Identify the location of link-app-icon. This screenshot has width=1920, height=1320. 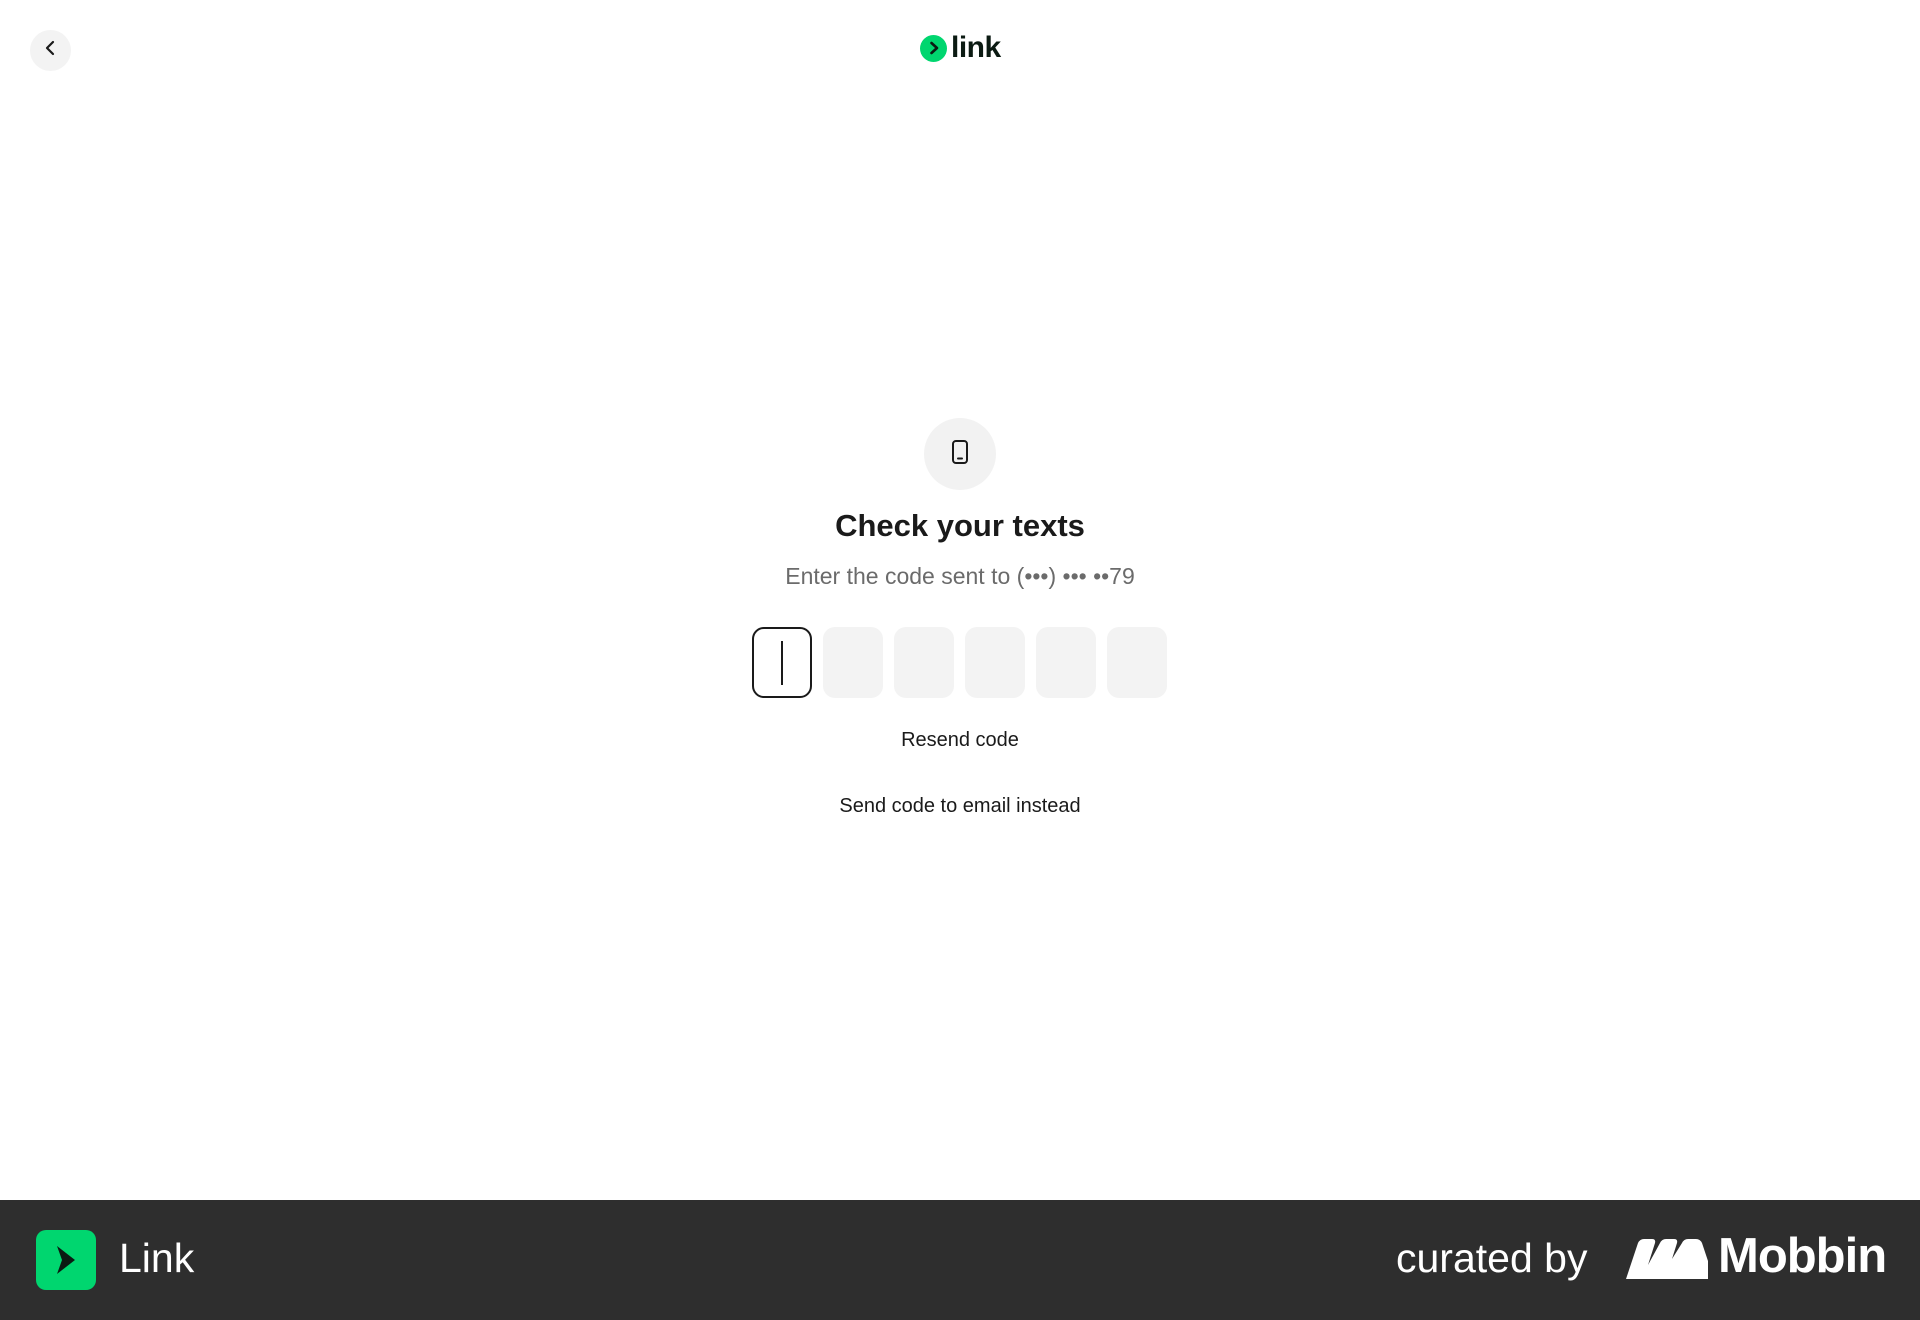
(66, 1260).